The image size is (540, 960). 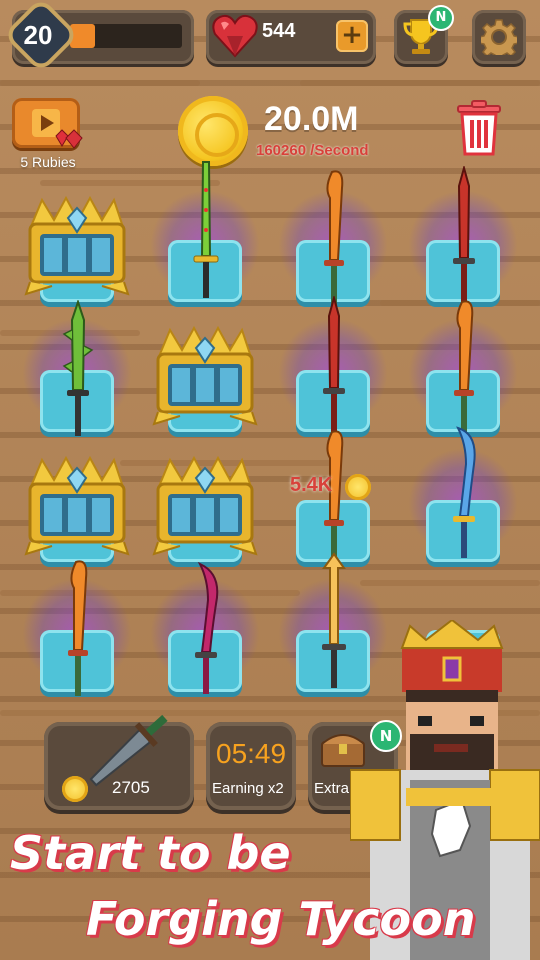 I want to click on boost-label: Earning x2, so click(x=248, y=788).